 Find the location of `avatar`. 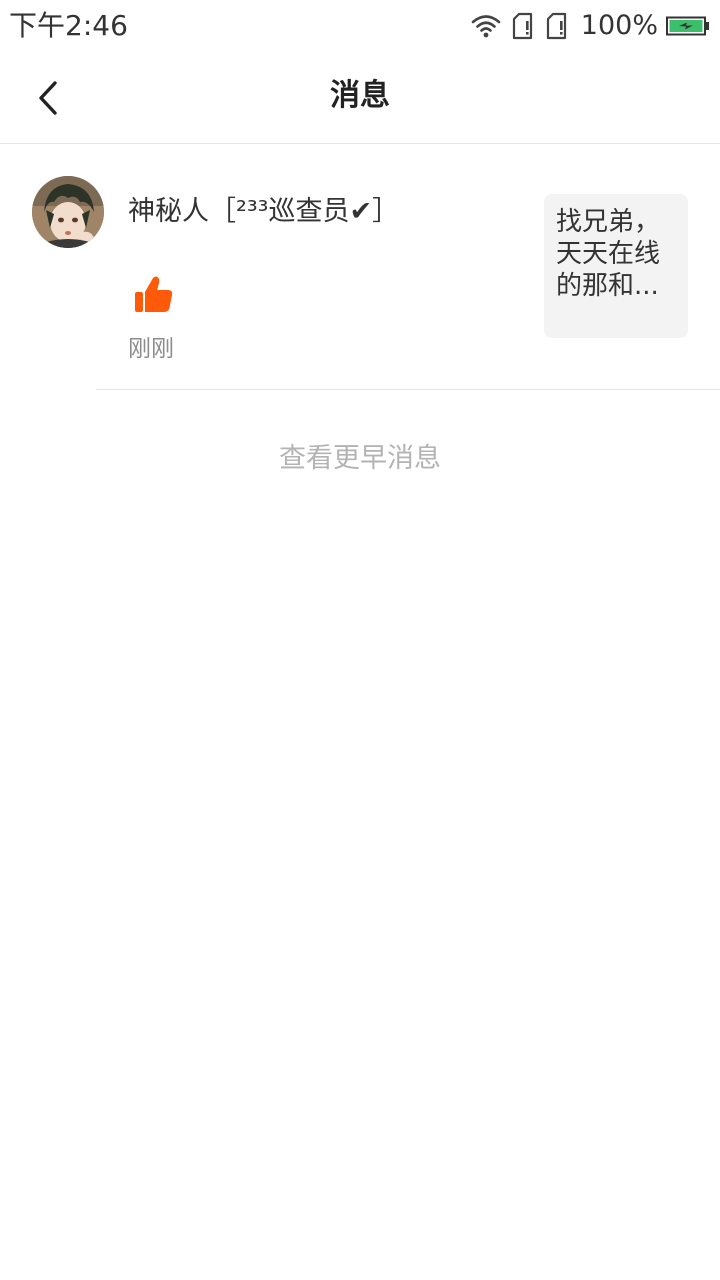

avatar is located at coordinates (68, 212).